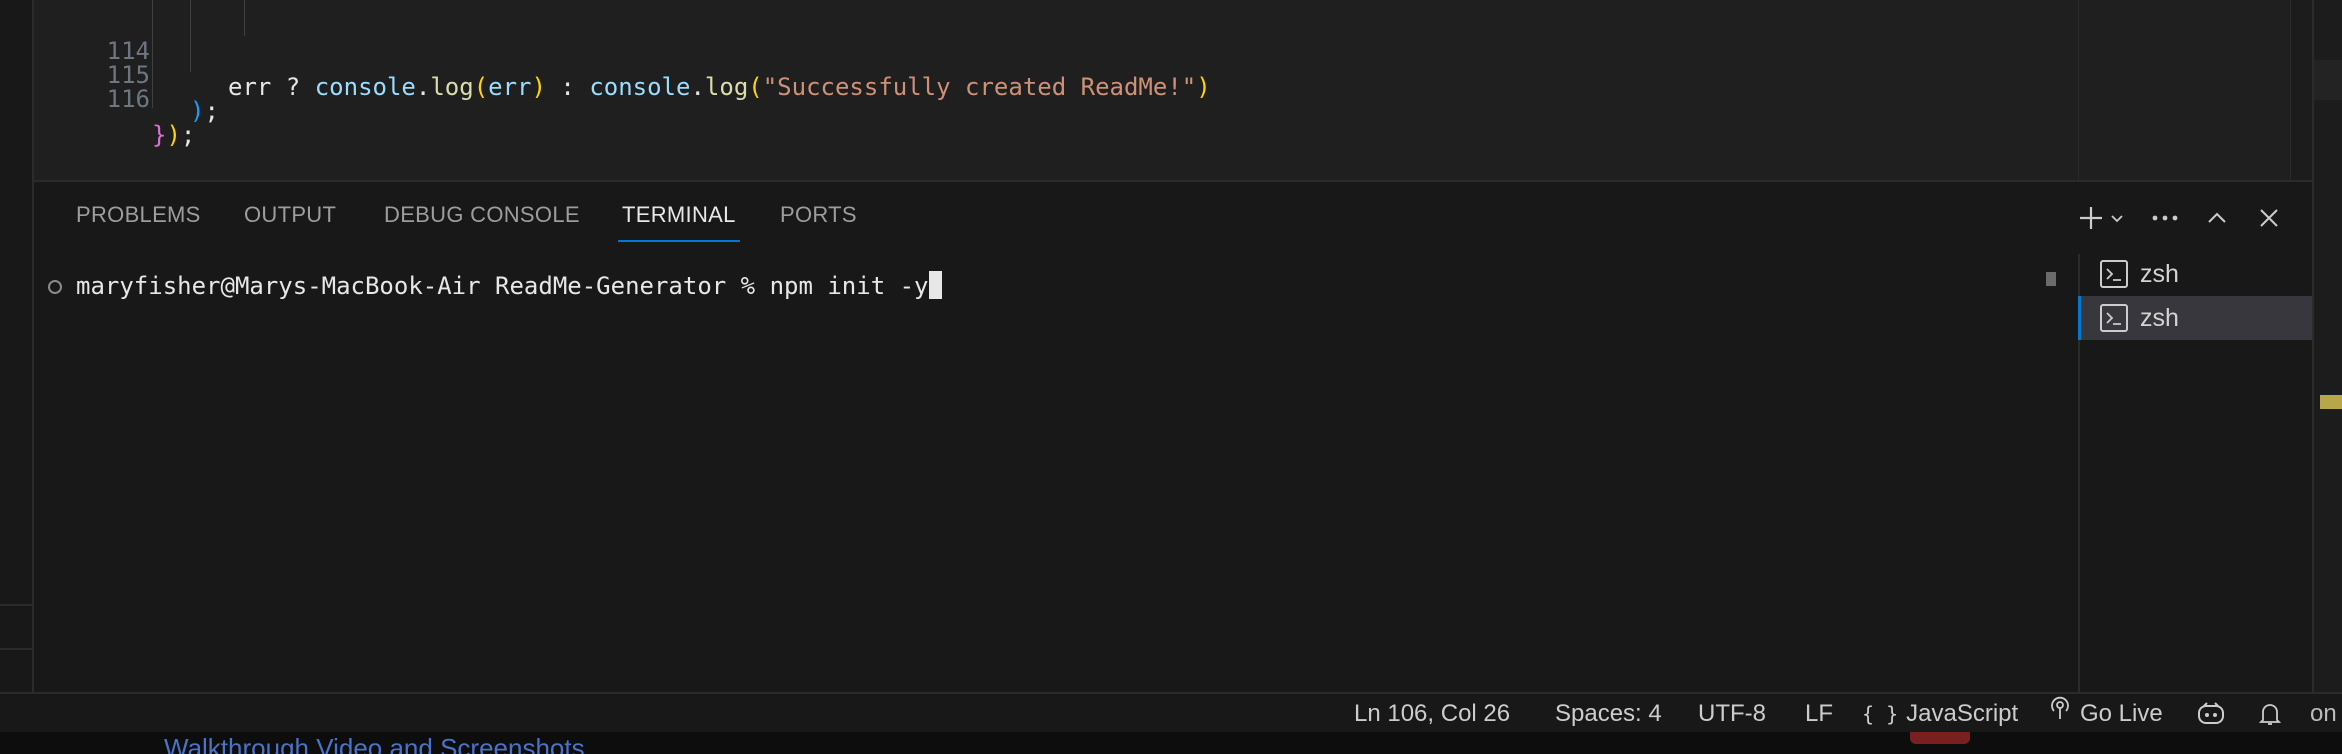 The image size is (2342, 754). Describe the element at coordinates (2121, 713) in the screenshot. I see `go-live-label: Go Live` at that location.